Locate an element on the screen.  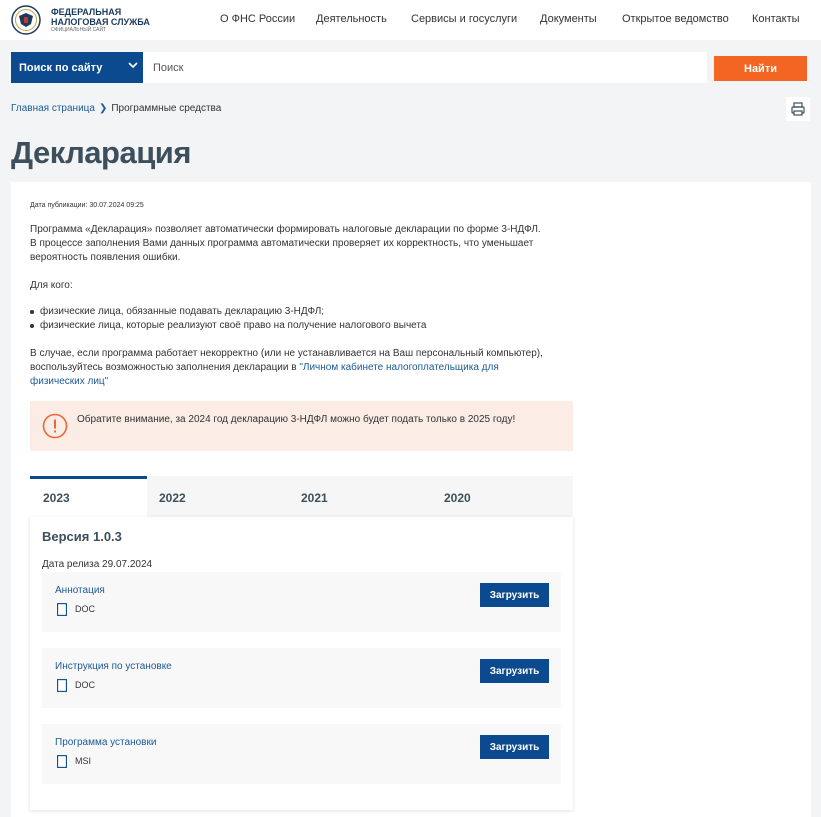
search-scope-select: Поиск по сайту is located at coordinates (77, 67).